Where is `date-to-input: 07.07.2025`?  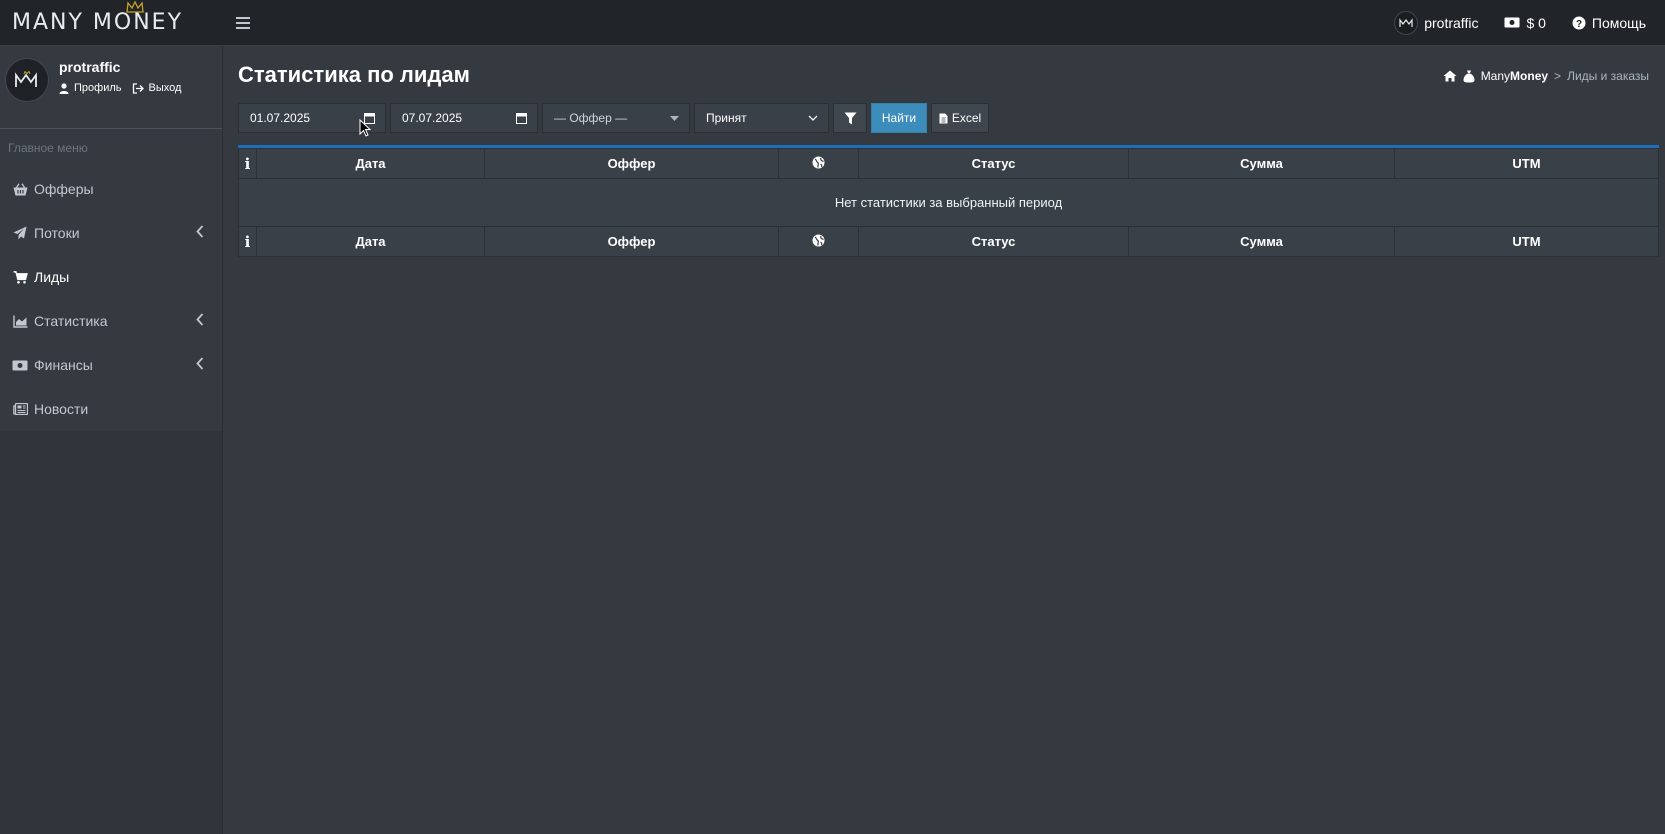 date-to-input: 07.07.2025 is located at coordinates (464, 118).